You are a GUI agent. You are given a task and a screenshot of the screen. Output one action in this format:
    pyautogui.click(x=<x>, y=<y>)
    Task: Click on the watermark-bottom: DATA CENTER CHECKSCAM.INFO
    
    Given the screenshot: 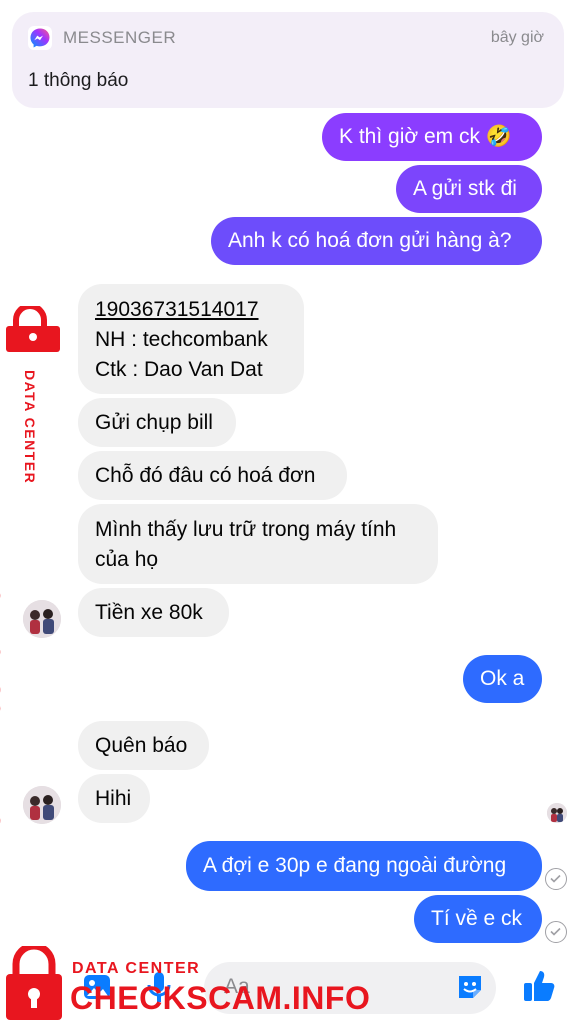 What is the action you would take?
    pyautogui.click(x=185, y=983)
    